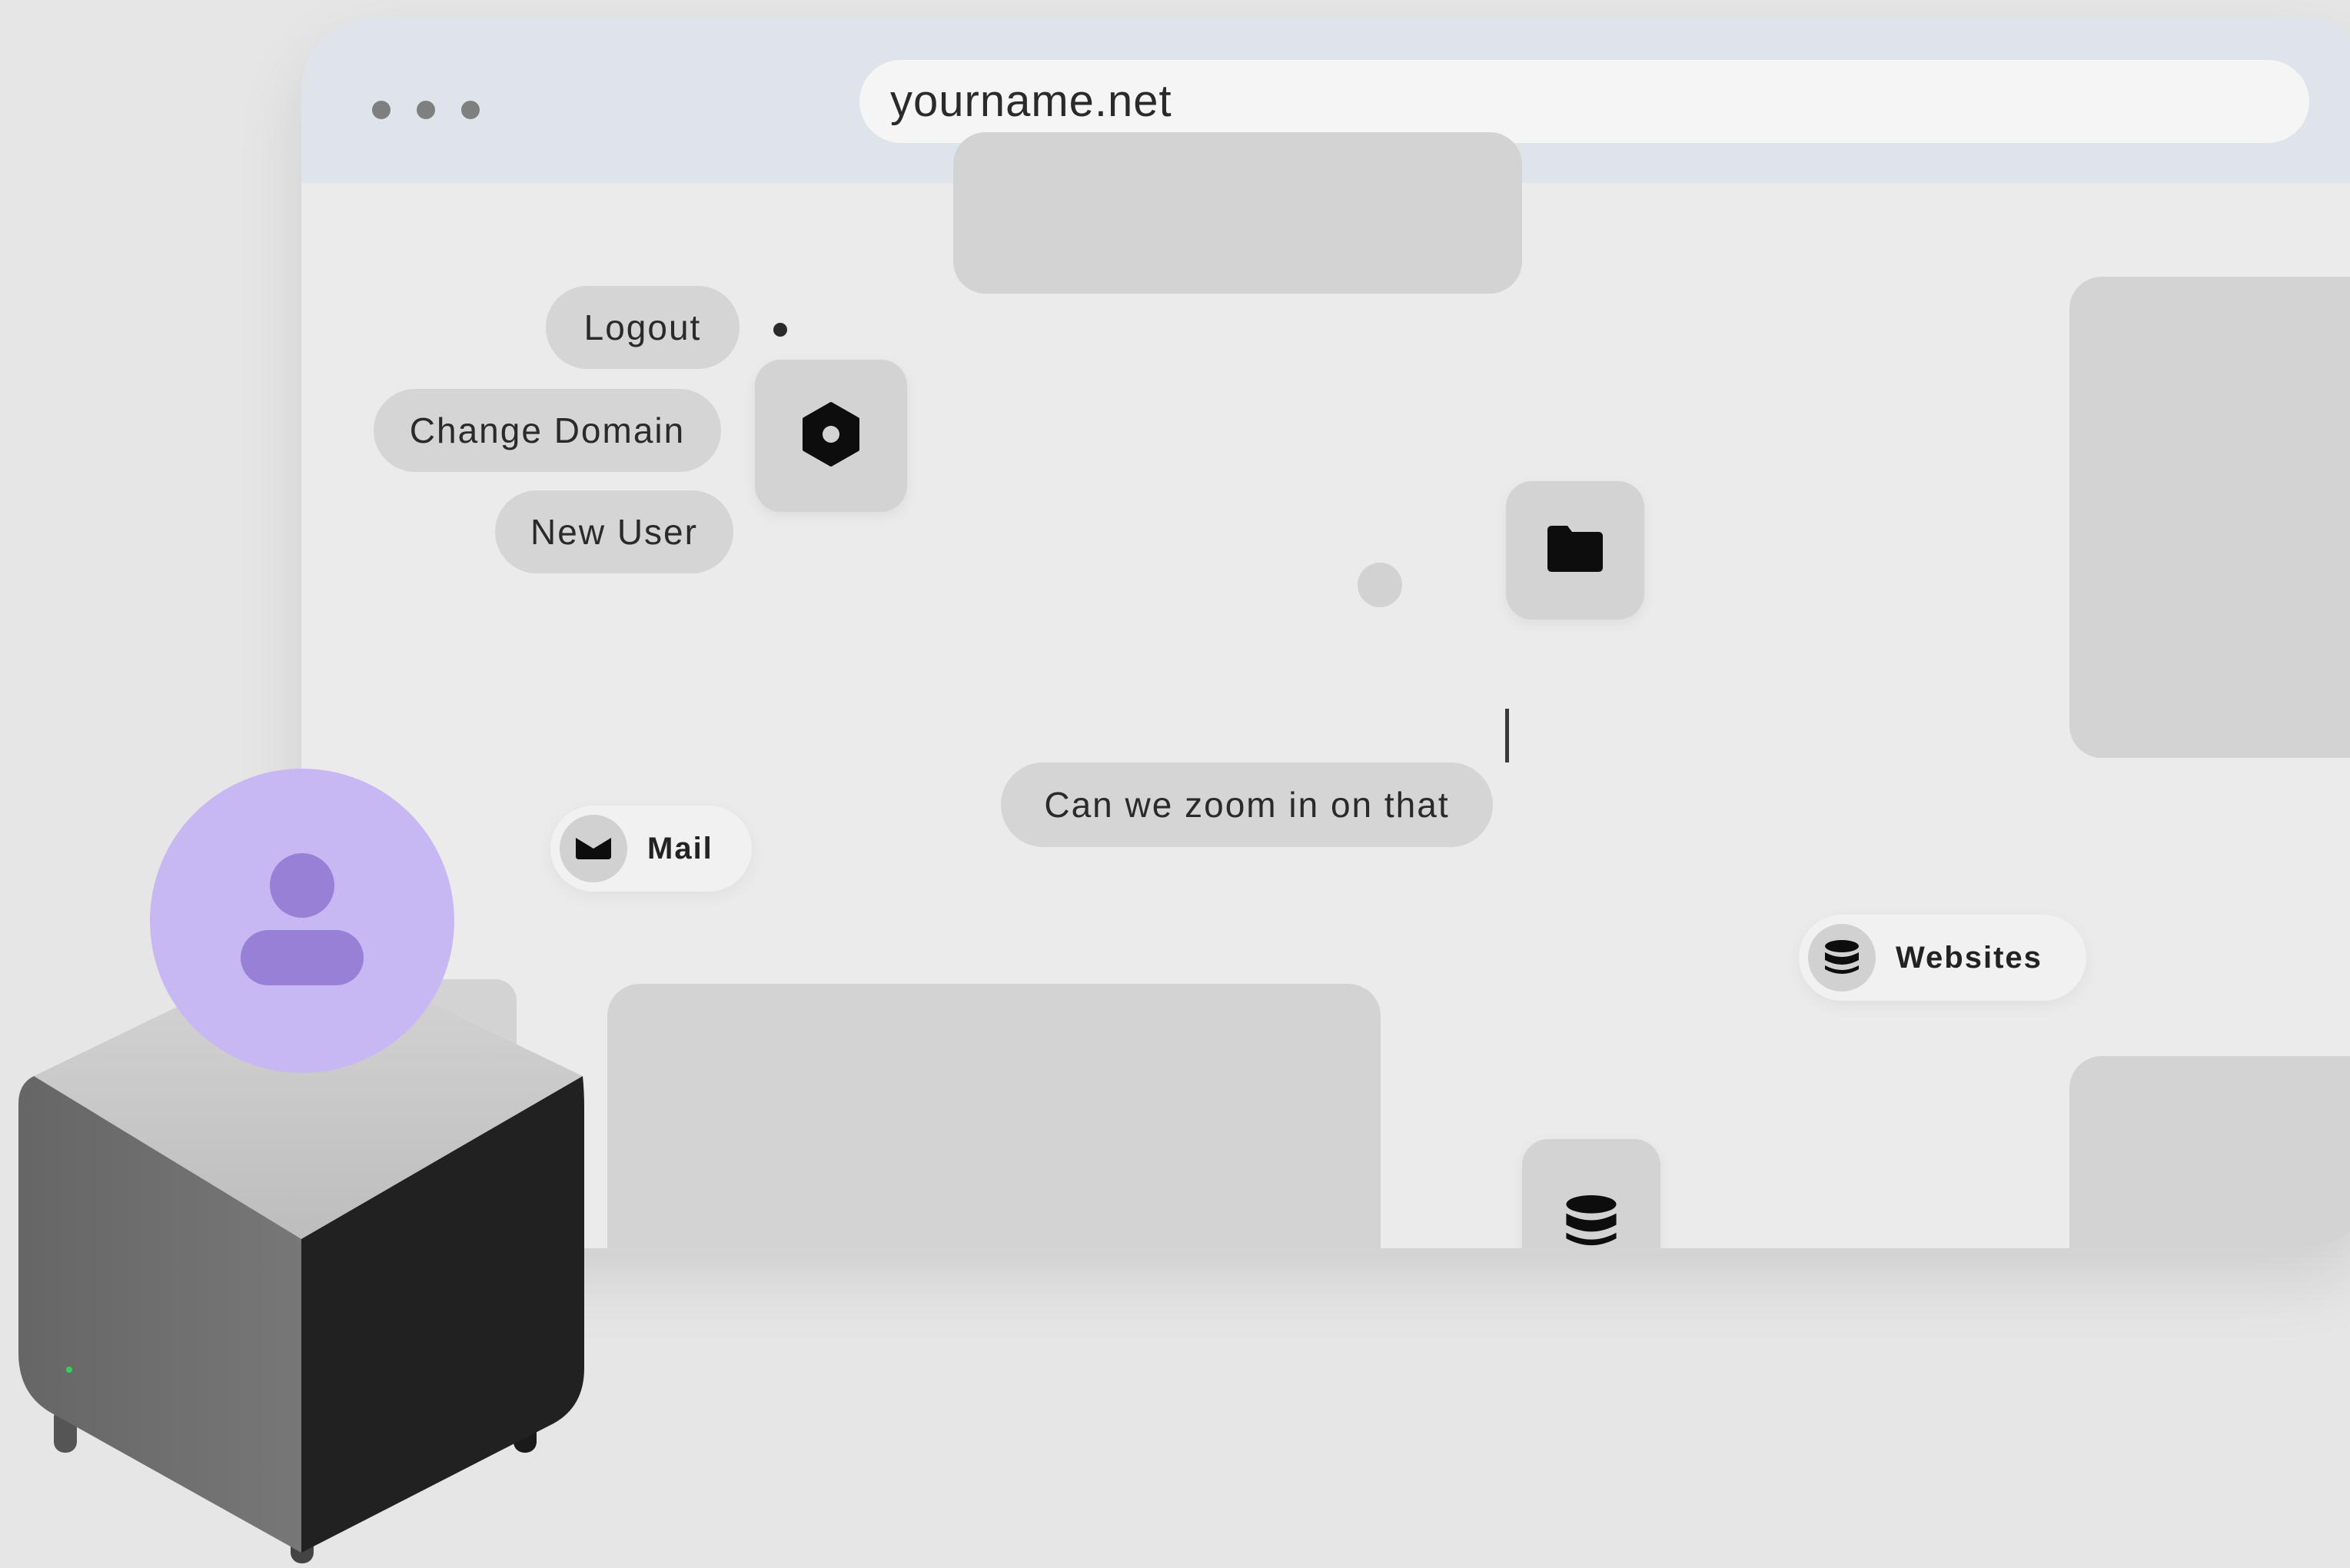  I want to click on mail-icon, so click(593, 848).